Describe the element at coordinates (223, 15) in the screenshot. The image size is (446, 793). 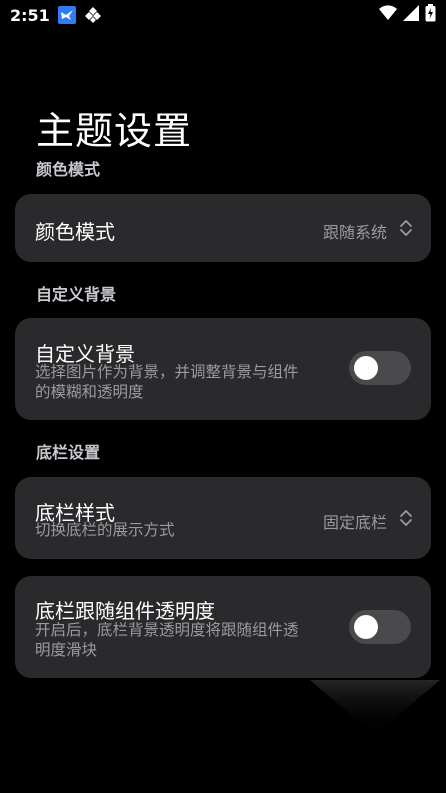
I see `status-bar: 2:51` at that location.